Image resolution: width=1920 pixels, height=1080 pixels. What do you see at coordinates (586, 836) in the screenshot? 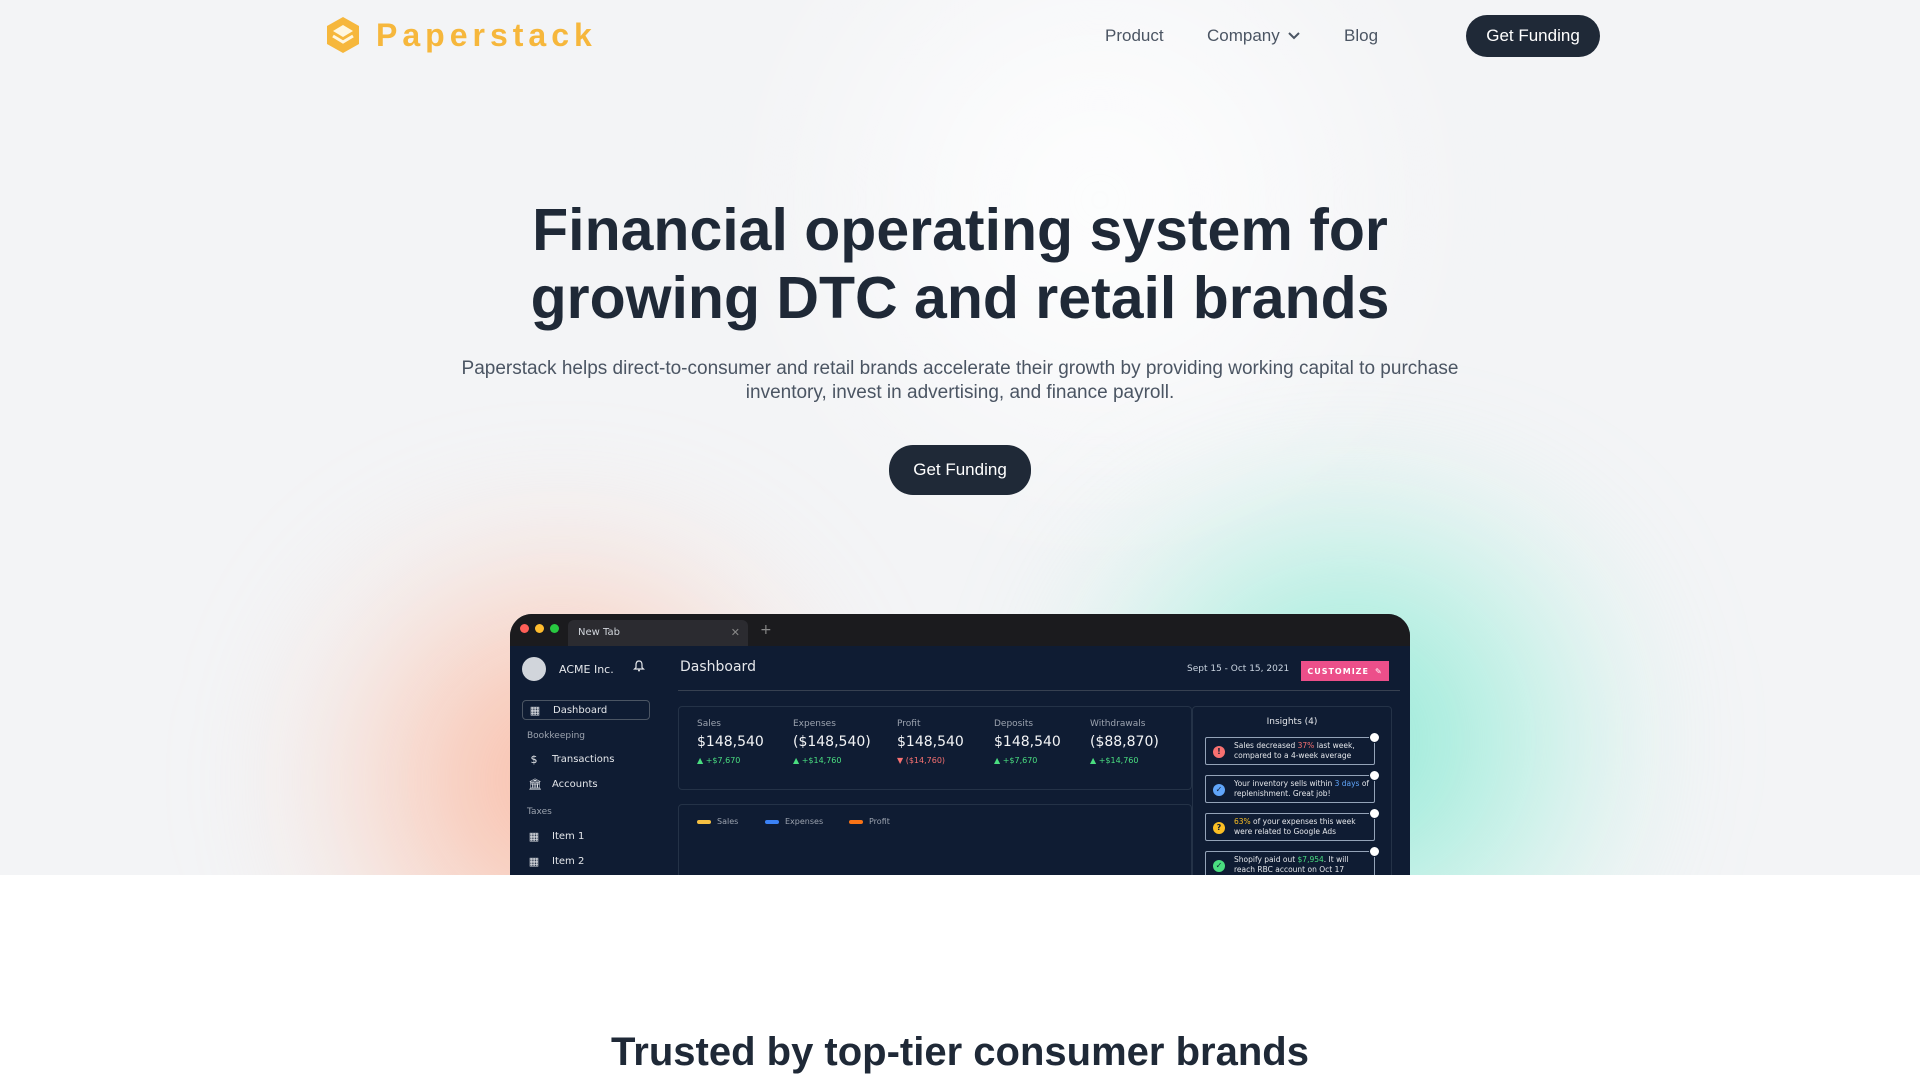
I see `sidebar-item-item-1: ▦ Item 1` at bounding box center [586, 836].